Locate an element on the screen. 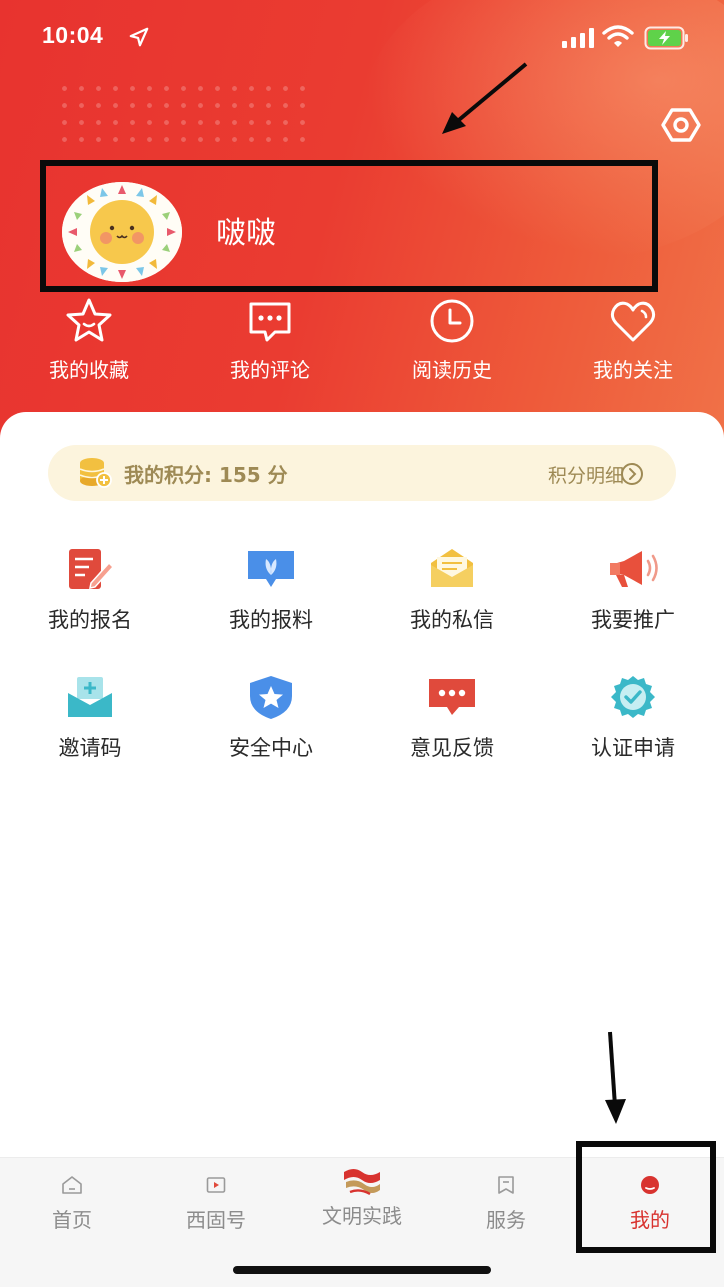 This screenshot has width=724, height=1287. nav-label: 服务 is located at coordinates (506, 1220).